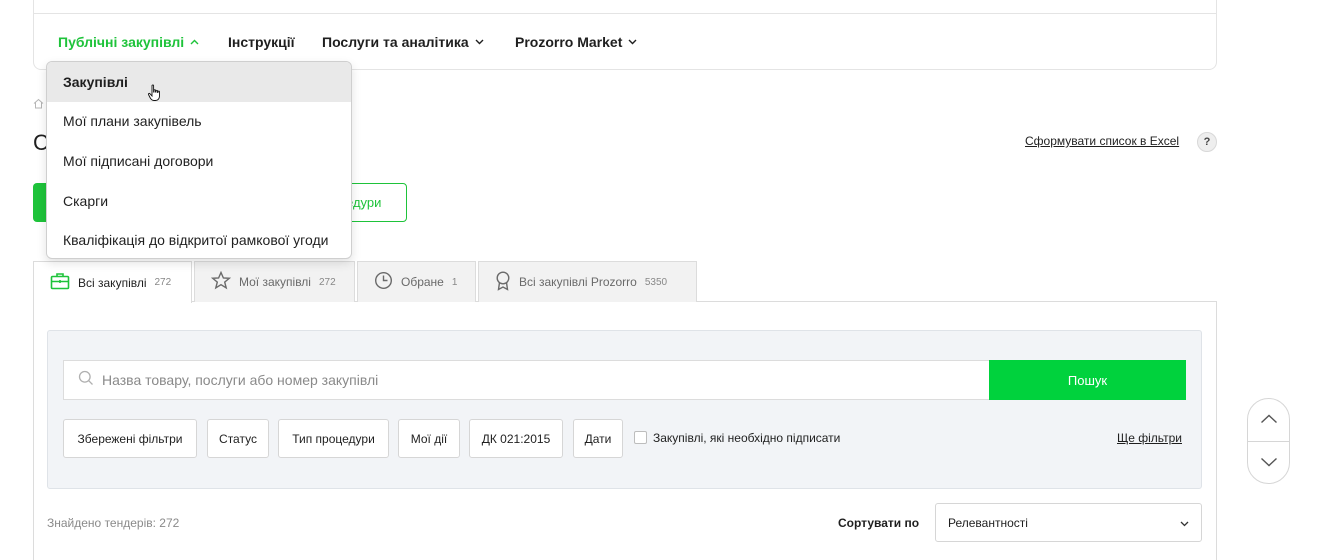  Describe the element at coordinates (333, 438) in the screenshot. I see `procedure-type-filter-button: Тип процедури` at that location.